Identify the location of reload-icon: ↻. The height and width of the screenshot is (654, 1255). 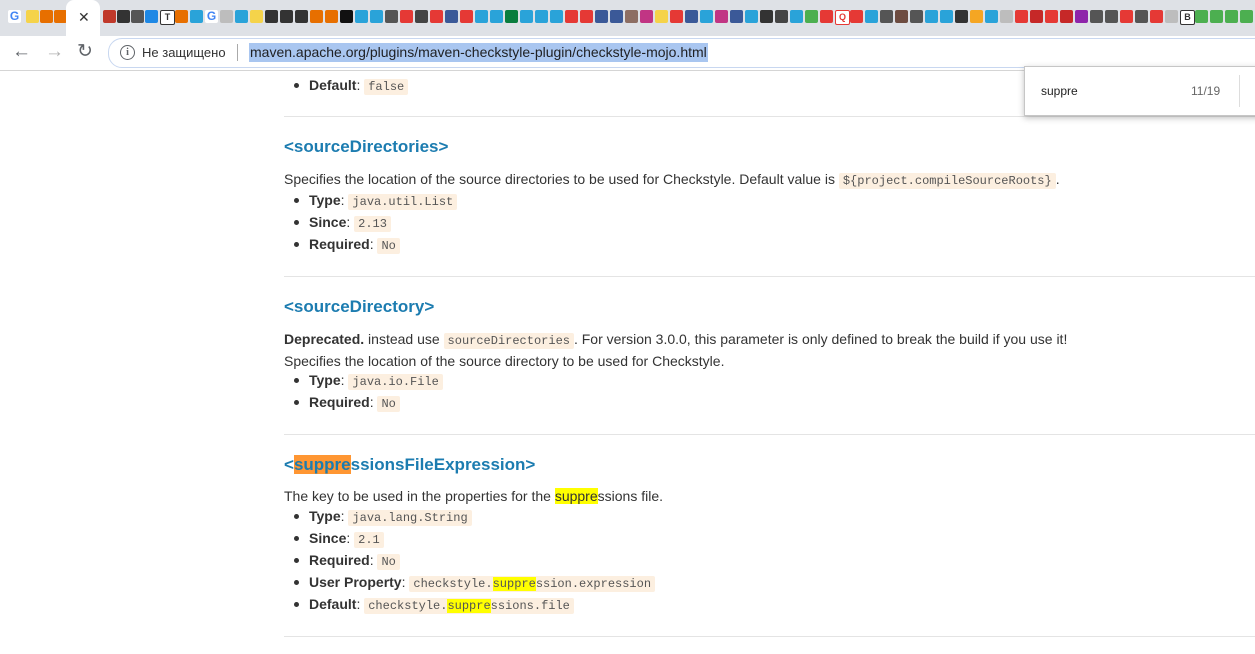
(85, 52).